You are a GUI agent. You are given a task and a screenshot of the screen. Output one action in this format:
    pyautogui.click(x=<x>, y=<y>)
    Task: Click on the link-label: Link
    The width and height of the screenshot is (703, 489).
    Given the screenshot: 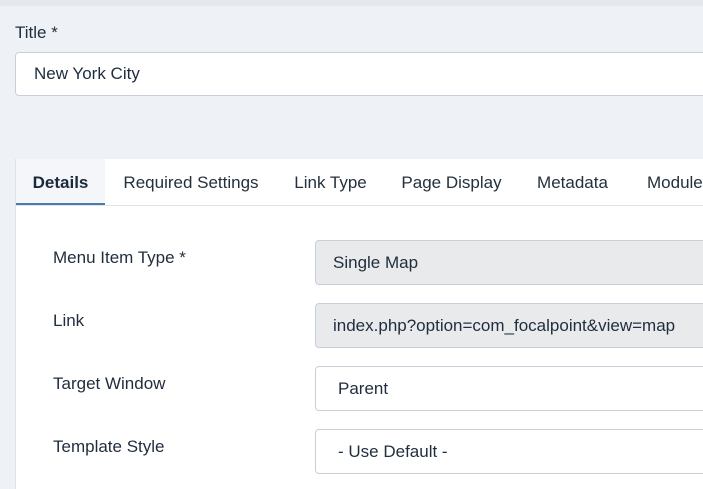 What is the action you would take?
    pyautogui.click(x=69, y=320)
    